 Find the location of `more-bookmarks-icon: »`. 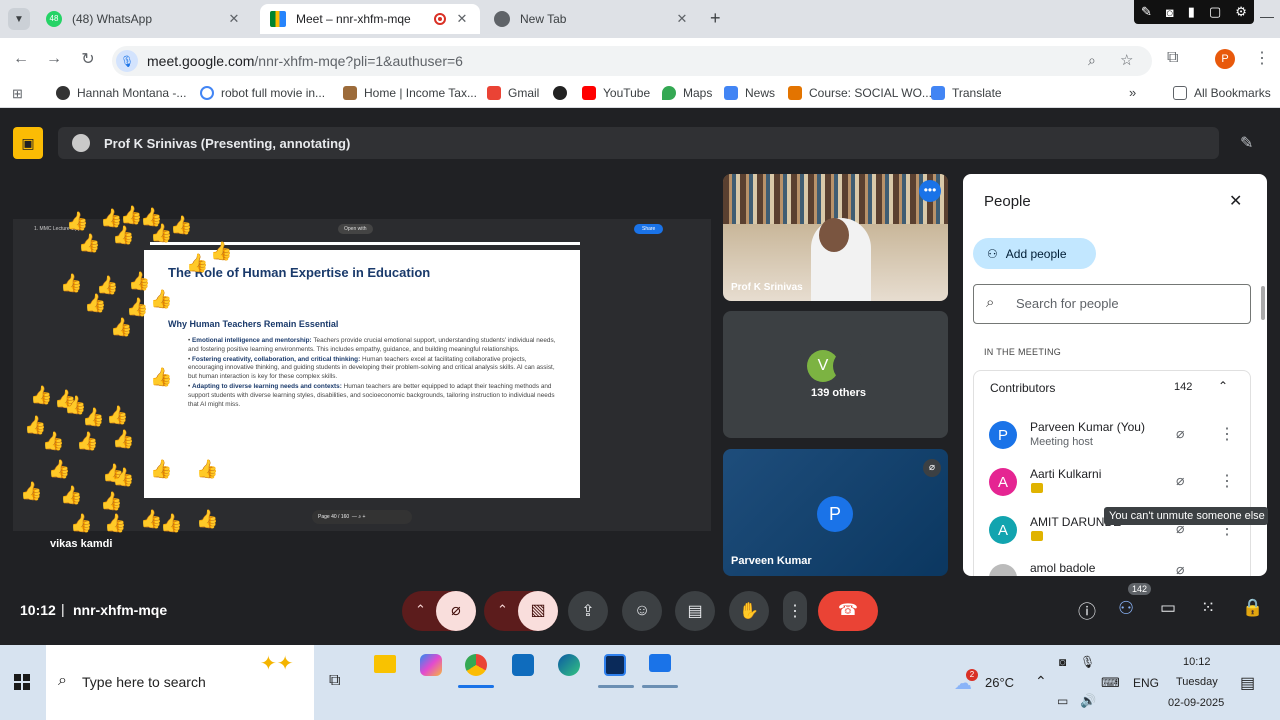

more-bookmarks-icon: » is located at coordinates (1132, 92).